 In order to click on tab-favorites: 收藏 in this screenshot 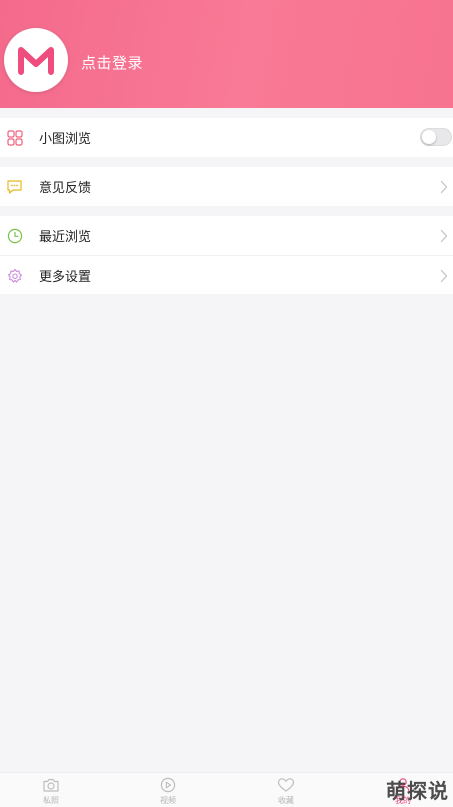, I will do `click(286, 791)`.